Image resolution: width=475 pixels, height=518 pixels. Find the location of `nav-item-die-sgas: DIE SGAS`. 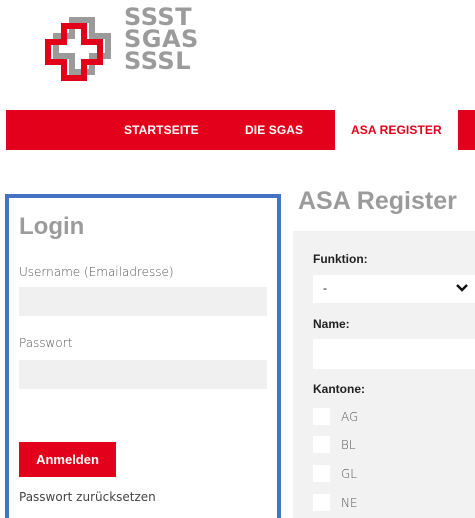

nav-item-die-sgas: DIE SGAS is located at coordinates (274, 130).